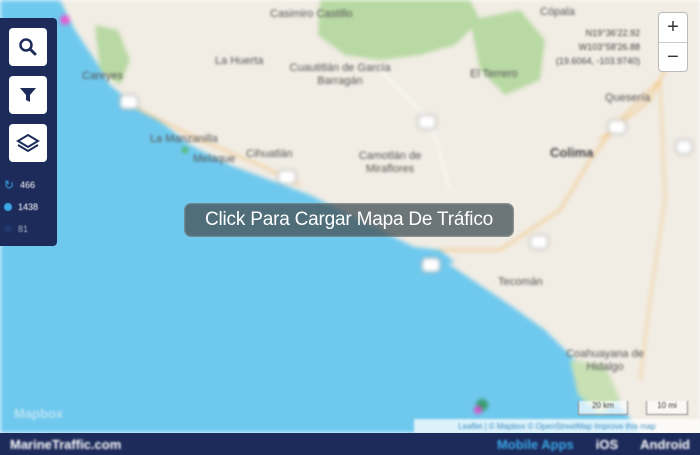 Image resolution: width=700 pixels, height=455 pixels. I want to click on filter-button, so click(28, 95).